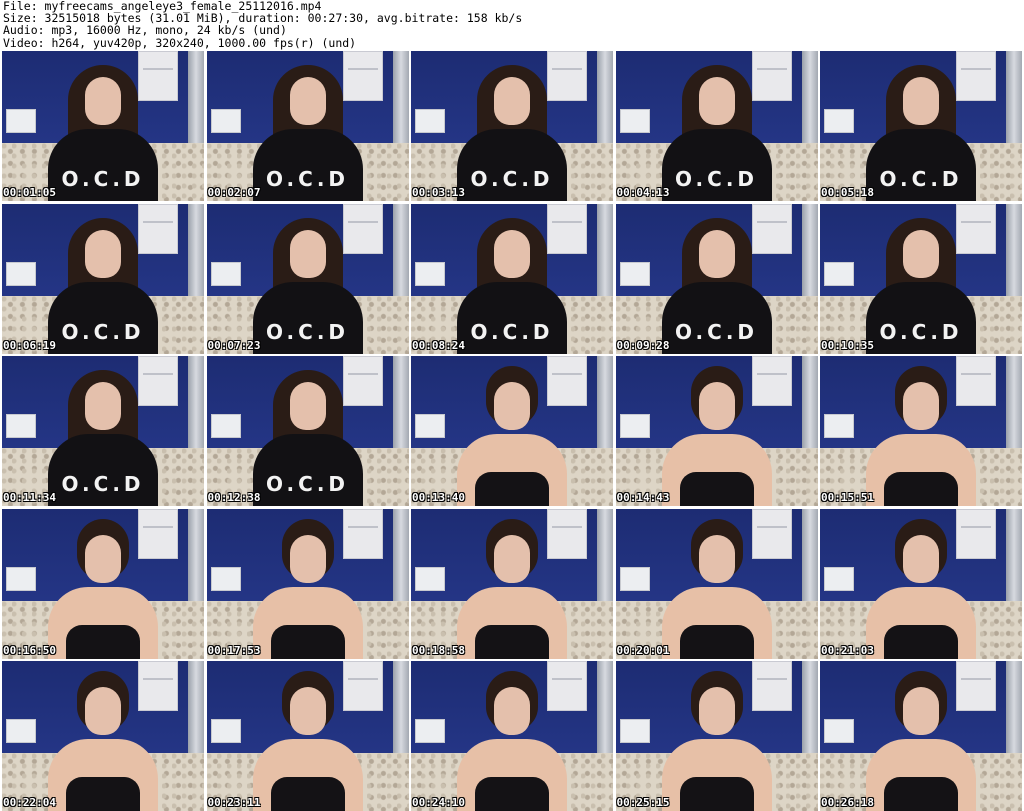 The width and height of the screenshot is (1024, 811). Describe the element at coordinates (847, 650) in the screenshot. I see `timestamp-label: 00:21:03` at that location.